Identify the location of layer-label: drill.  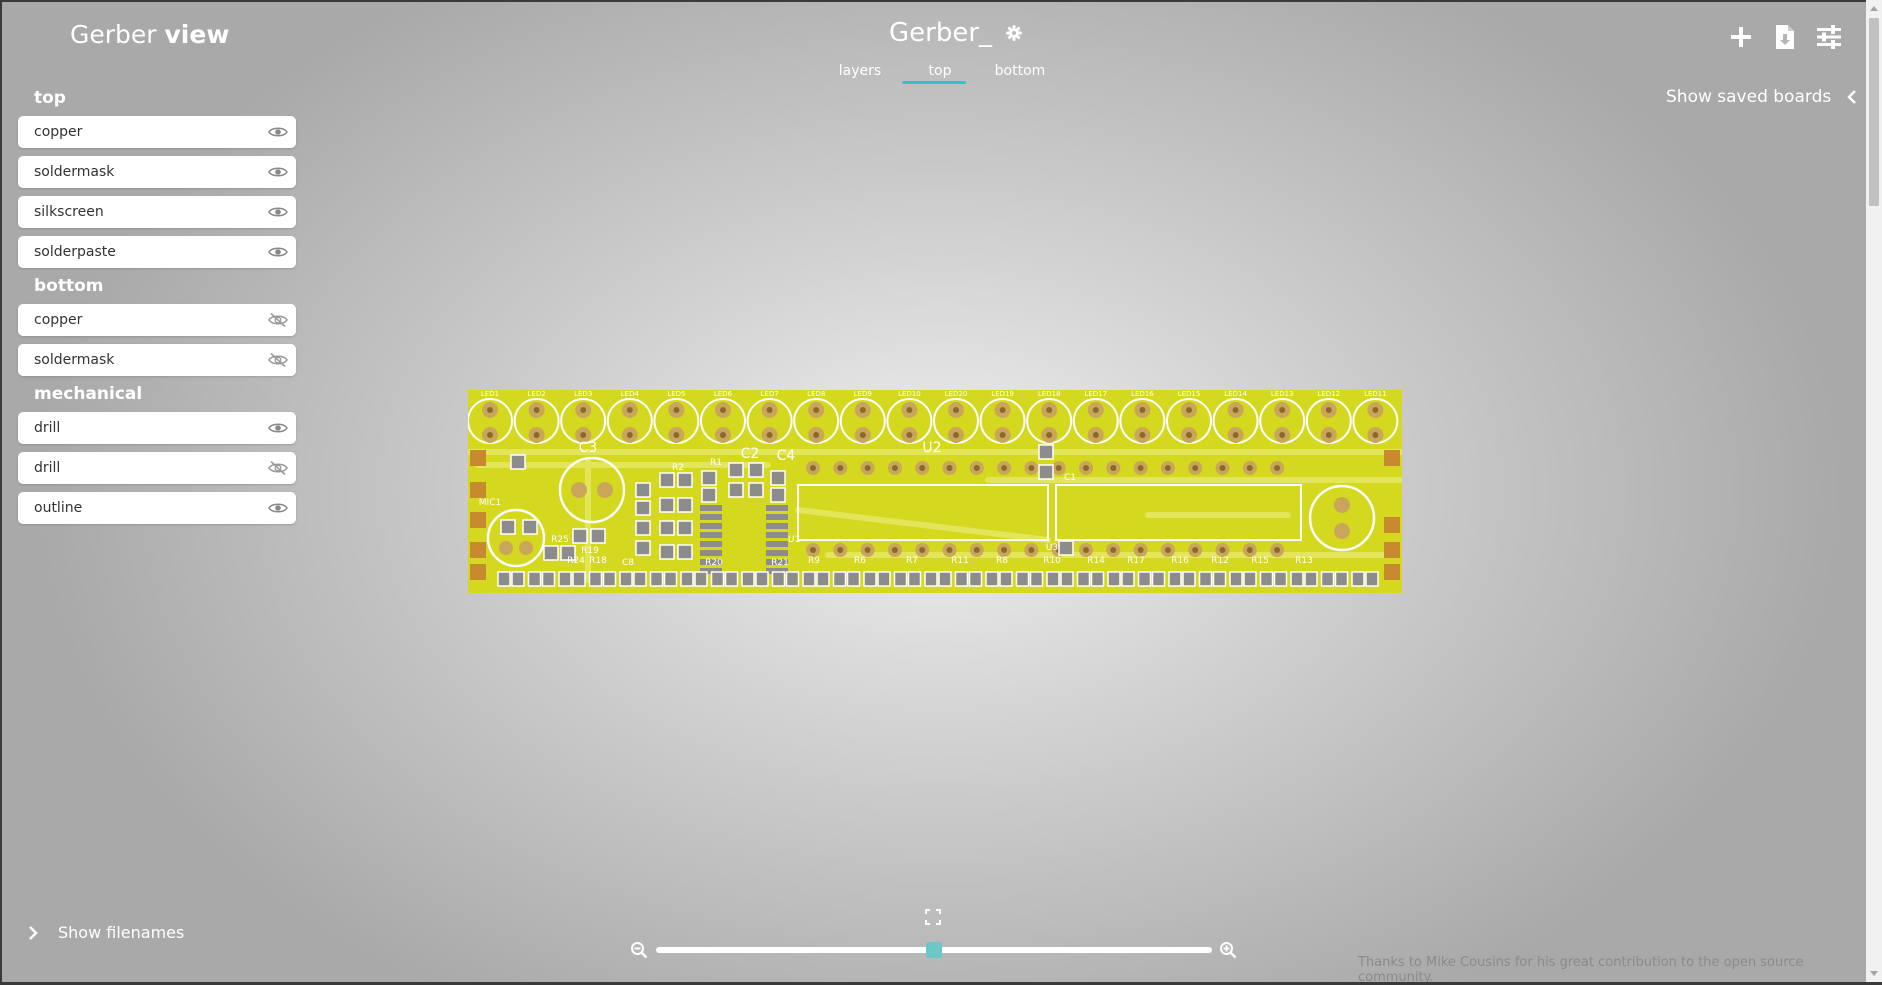
(47, 468).